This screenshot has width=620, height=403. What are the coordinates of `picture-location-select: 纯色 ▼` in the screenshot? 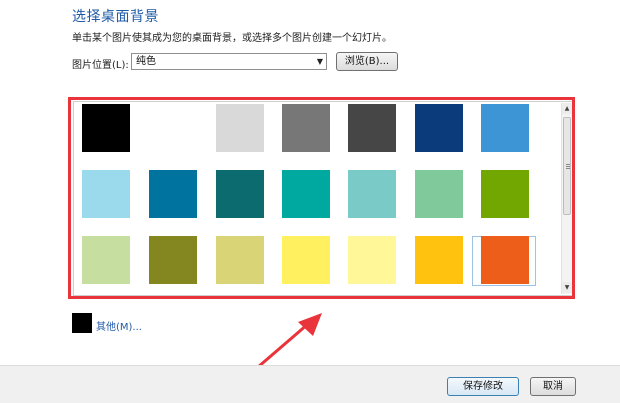 It's located at (229, 61).